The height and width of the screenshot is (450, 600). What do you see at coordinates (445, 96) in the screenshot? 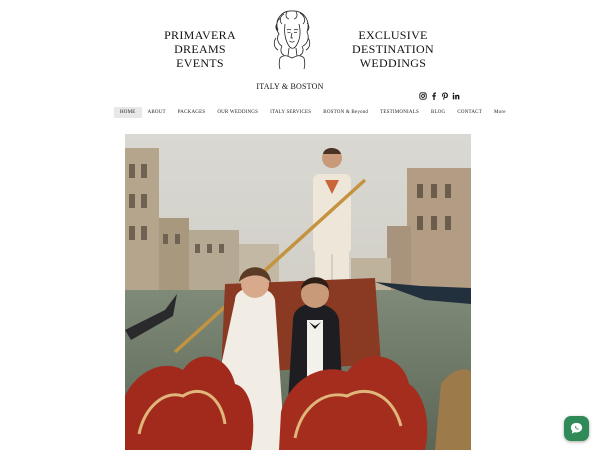
I see `pinterest-icon` at bounding box center [445, 96].